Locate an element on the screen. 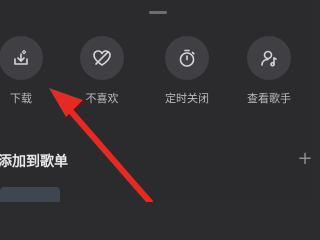 The height and width of the screenshot is (240, 320). sleep-timer-button: 定时关闭 is located at coordinates (187, 71).